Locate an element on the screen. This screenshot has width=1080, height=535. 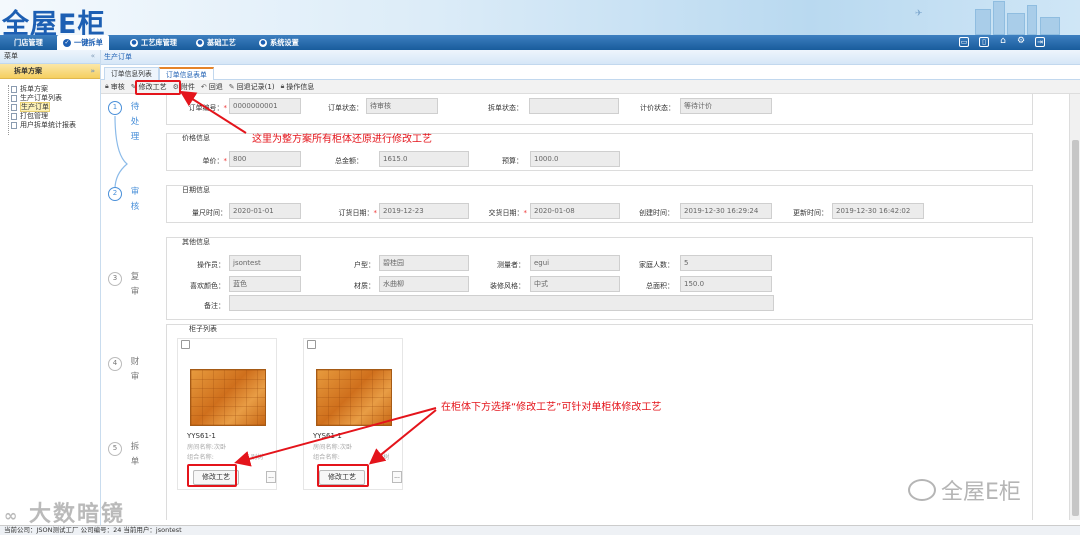
watermark-left: ∞ 大数暗镜 is located at coordinates (65, 514).